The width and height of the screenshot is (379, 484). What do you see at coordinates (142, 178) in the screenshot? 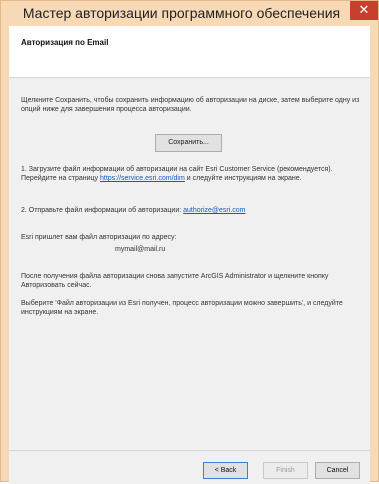
I see `service-link: https://service.esri.com/dim` at bounding box center [142, 178].